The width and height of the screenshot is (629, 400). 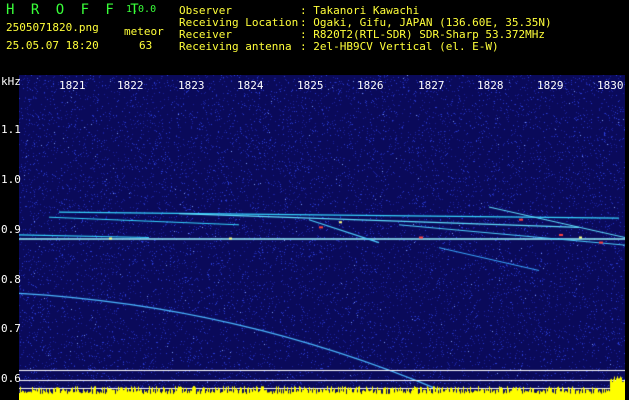 What do you see at coordinates (11, 229) in the screenshot?
I see `freq-tick: 0.9` at bounding box center [11, 229].